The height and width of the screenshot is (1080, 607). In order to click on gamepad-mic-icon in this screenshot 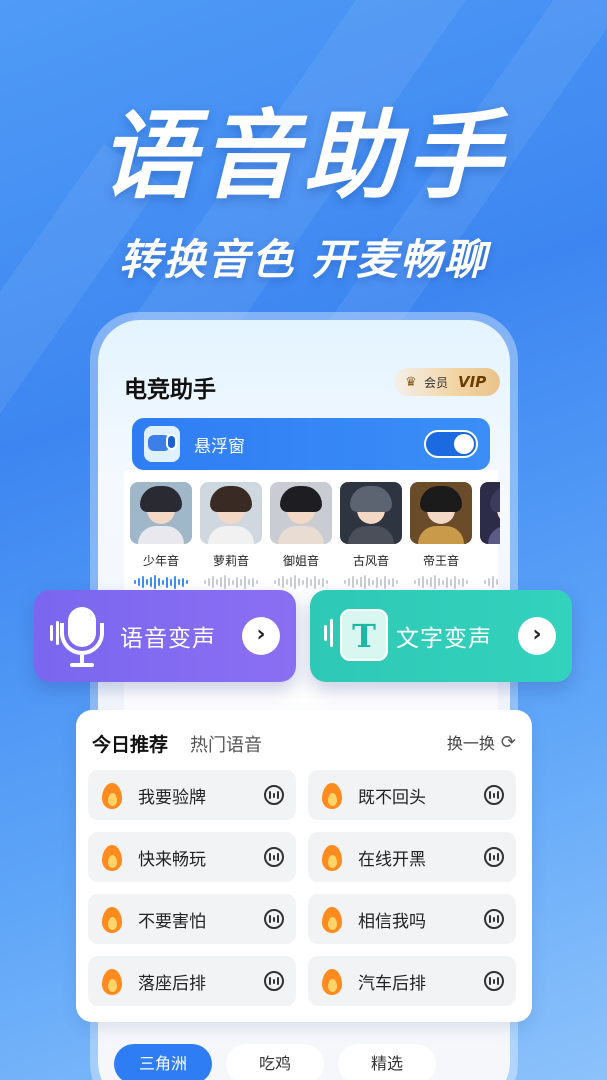, I will do `click(162, 444)`.